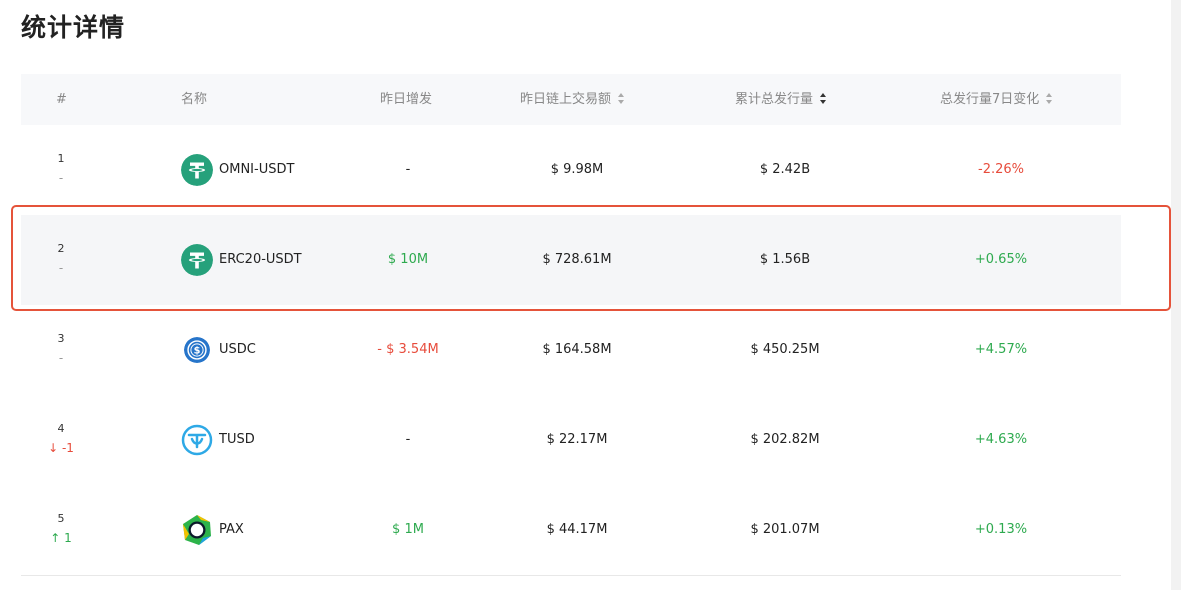 Image resolution: width=1181 pixels, height=590 pixels. What do you see at coordinates (218, 440) in the screenshot?
I see `coin-cell: TUSD` at bounding box center [218, 440].